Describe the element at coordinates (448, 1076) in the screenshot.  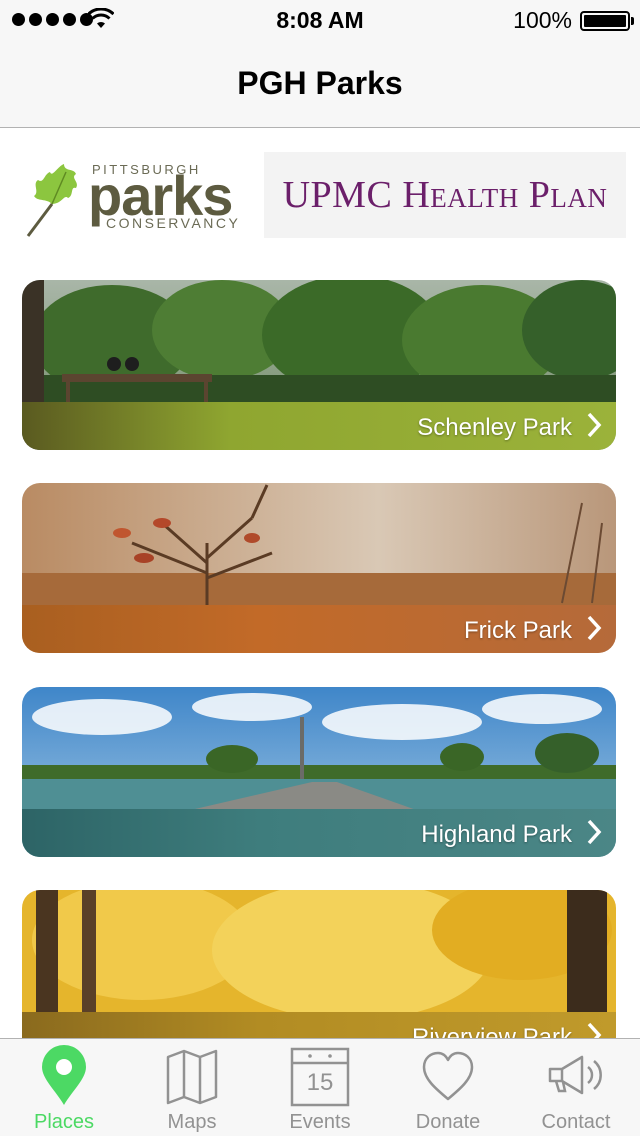
I see `heart-icon` at that location.